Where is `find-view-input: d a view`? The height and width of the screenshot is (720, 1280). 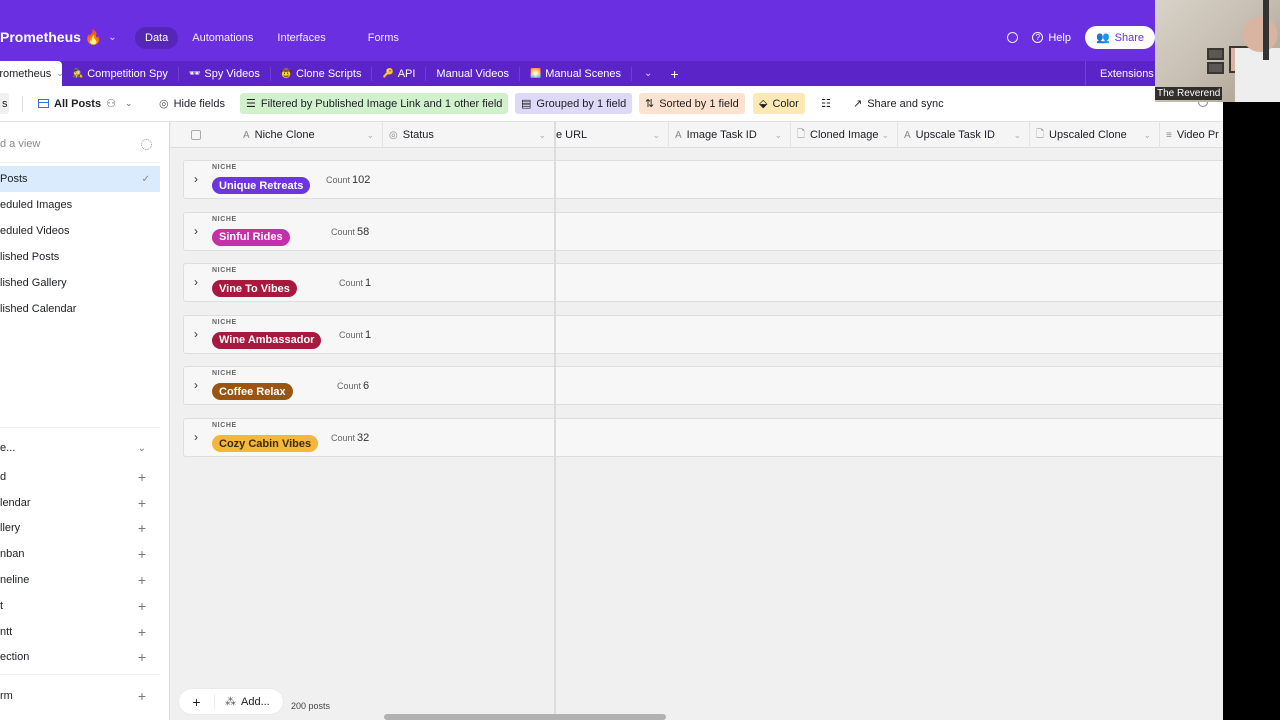 find-view-input: d a view is located at coordinates (80, 144).